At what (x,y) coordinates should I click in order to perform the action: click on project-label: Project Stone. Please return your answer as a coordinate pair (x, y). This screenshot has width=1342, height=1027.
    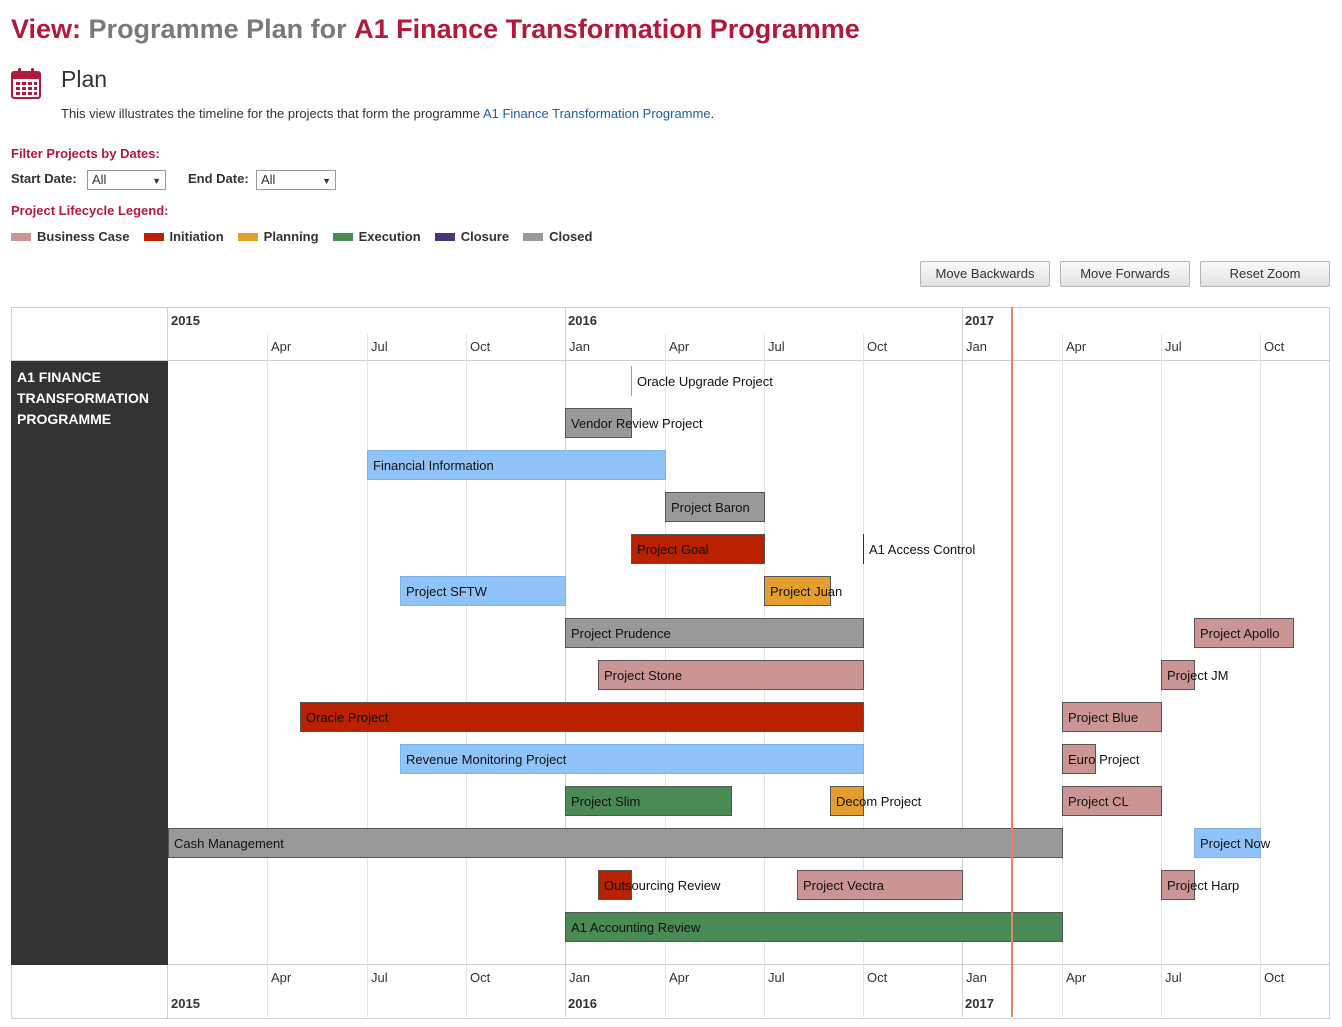
    Looking at the image, I should click on (643, 675).